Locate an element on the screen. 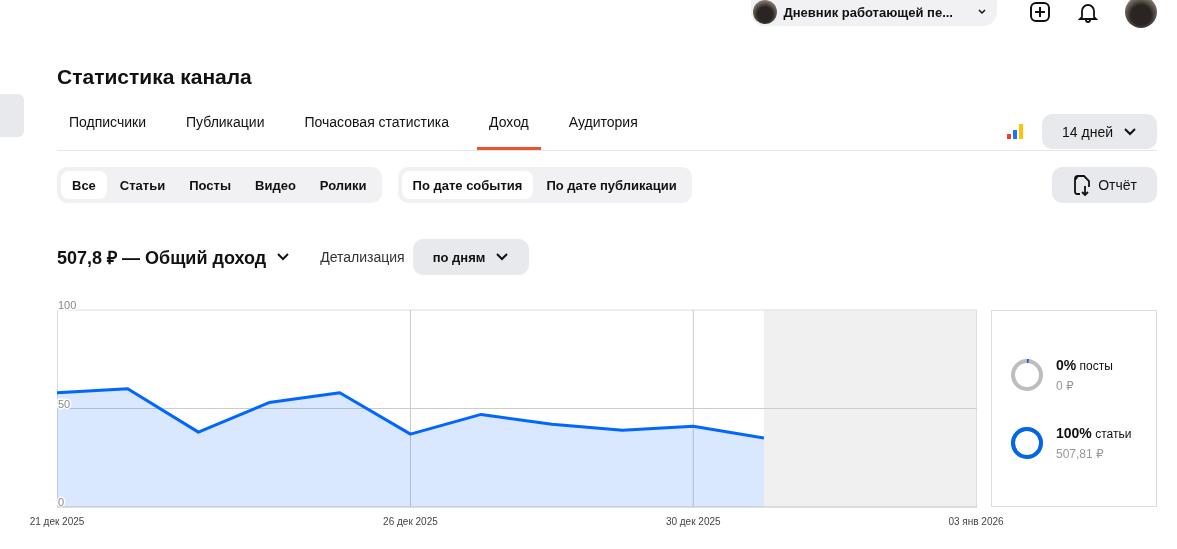  x-tick-label: 30 дек 2025 is located at coordinates (693, 521).